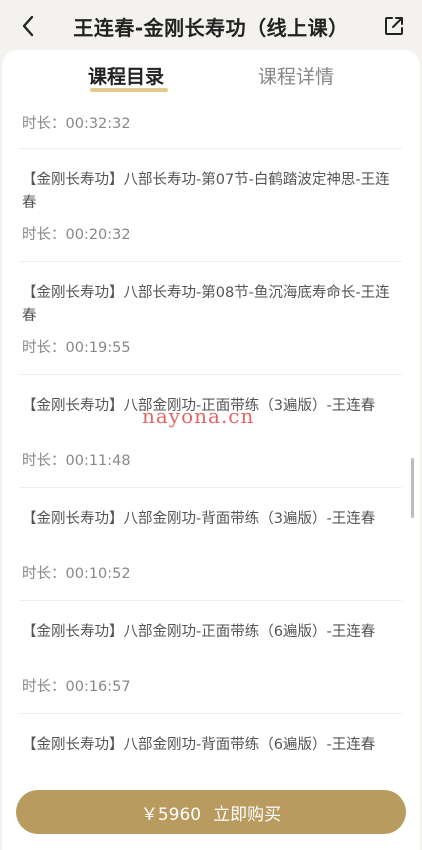  Describe the element at coordinates (211, 812) in the screenshot. I see `buy-now-button: ￥5960 立即购买` at that location.